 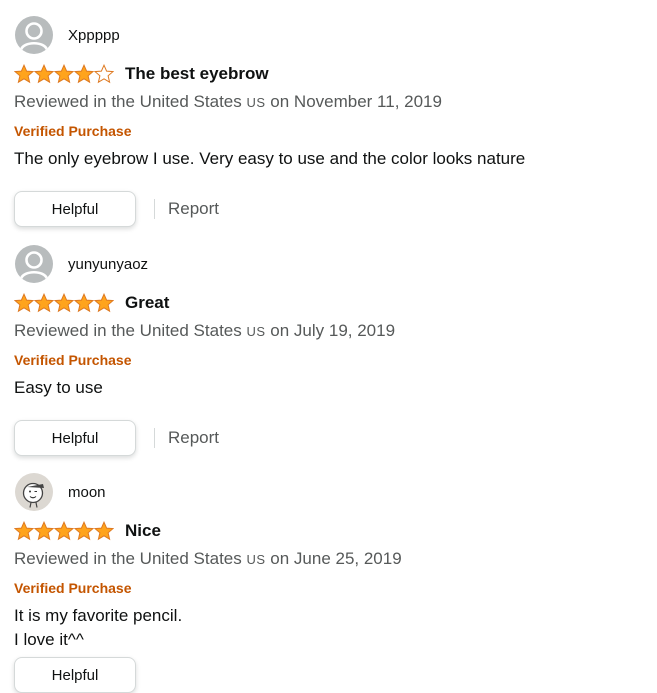 I want to click on reviewer-profile: Xppppp, so click(x=67, y=35).